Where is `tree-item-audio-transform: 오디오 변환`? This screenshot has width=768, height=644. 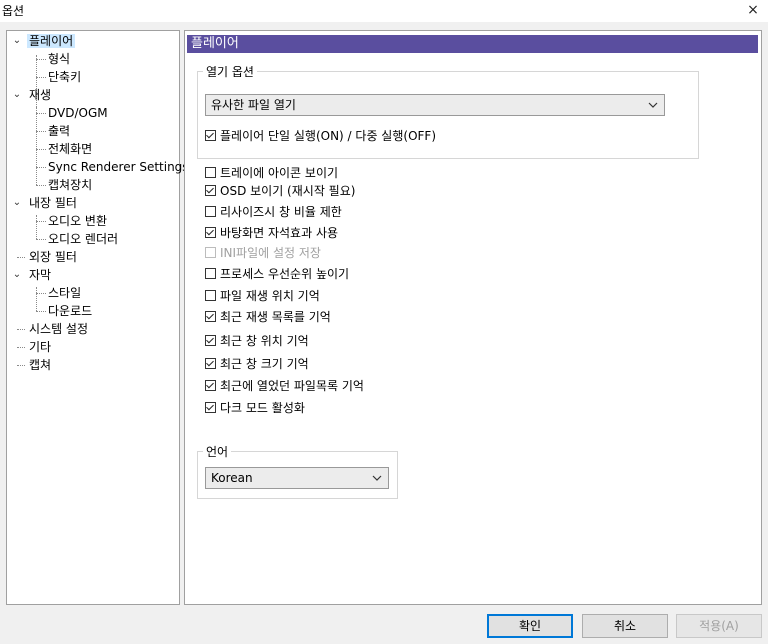 tree-item-audio-transform: 오디오 변환 is located at coordinates (77, 221).